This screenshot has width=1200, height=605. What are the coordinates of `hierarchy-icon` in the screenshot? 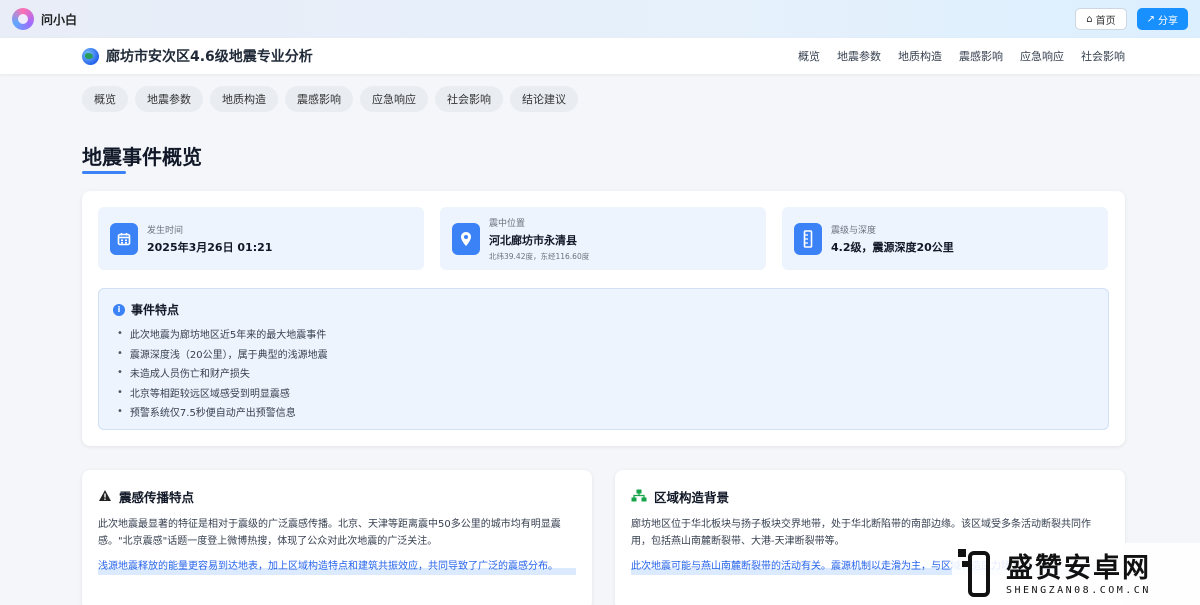 It's located at (639, 496).